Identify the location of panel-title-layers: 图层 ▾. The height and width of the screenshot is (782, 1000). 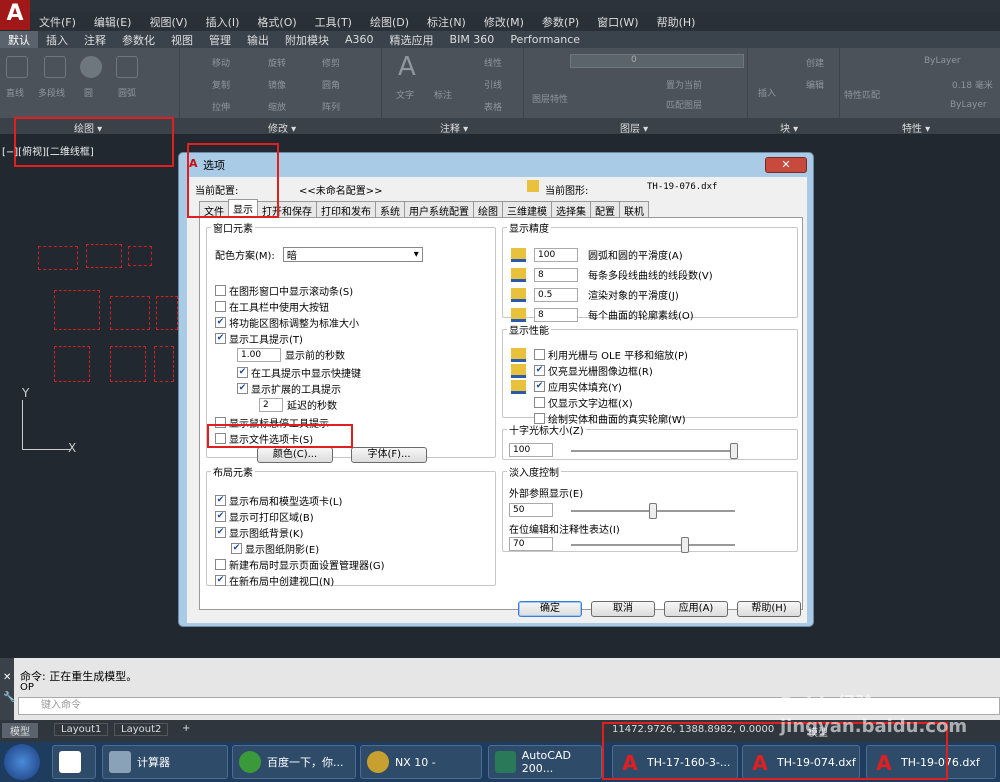
(634, 127).